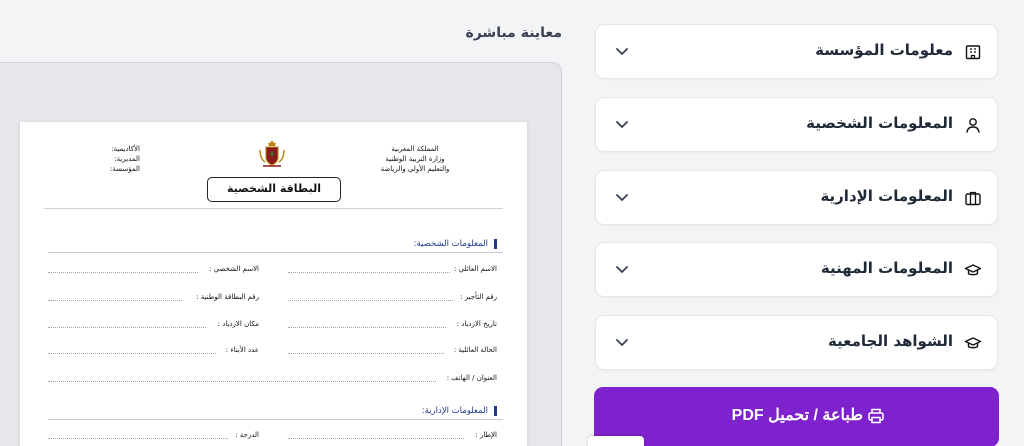  I want to click on preview-title: معاينة مباشرة, so click(513, 33).